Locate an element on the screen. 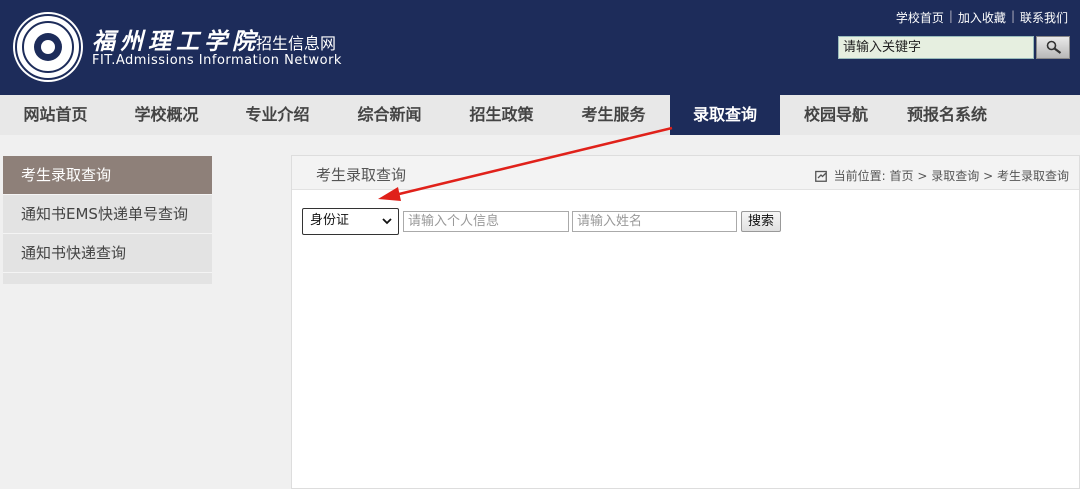  nav-about: 学校概况 is located at coordinates (166, 115).